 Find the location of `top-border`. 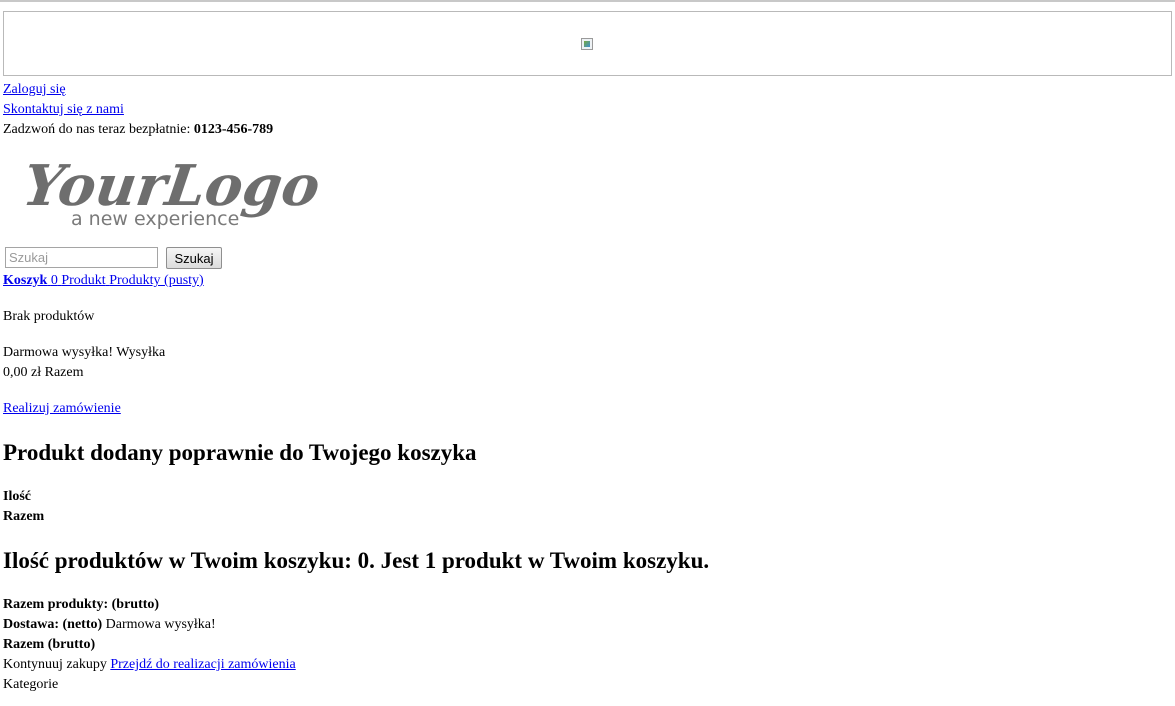

top-border is located at coordinates (587, 1).